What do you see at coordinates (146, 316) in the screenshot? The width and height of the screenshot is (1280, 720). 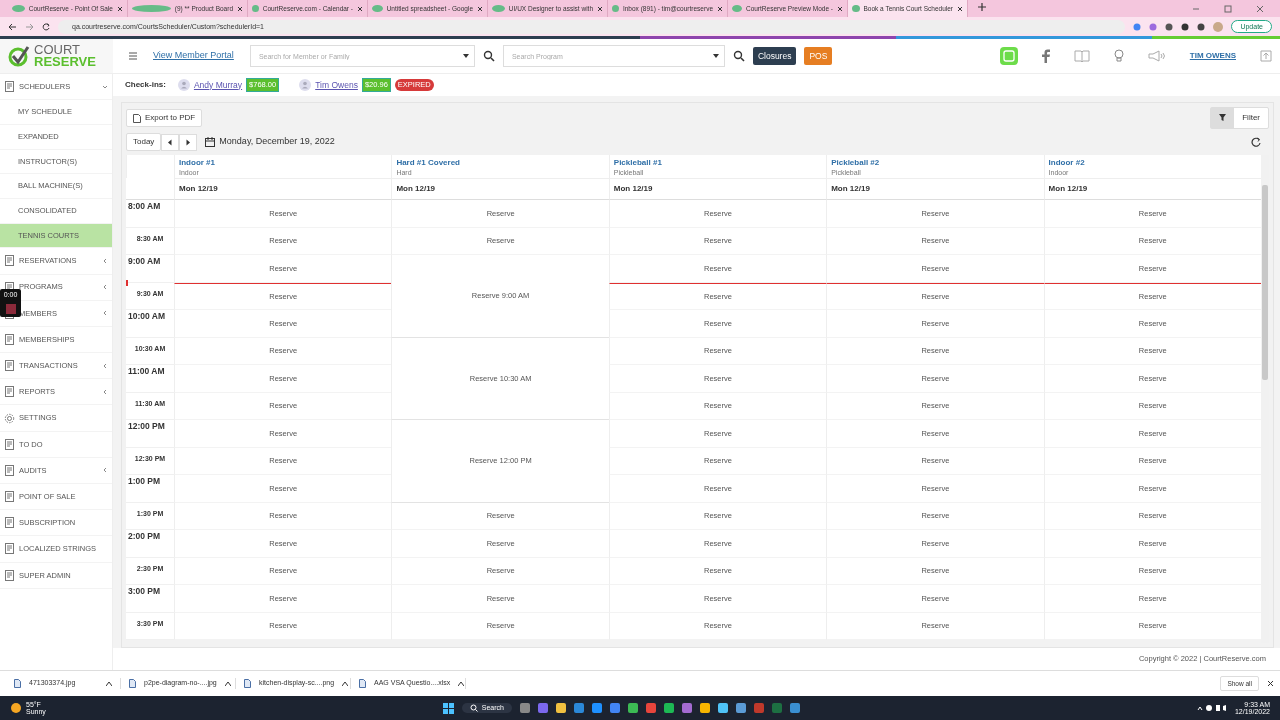 I see `time-label: 10:00 AM` at bounding box center [146, 316].